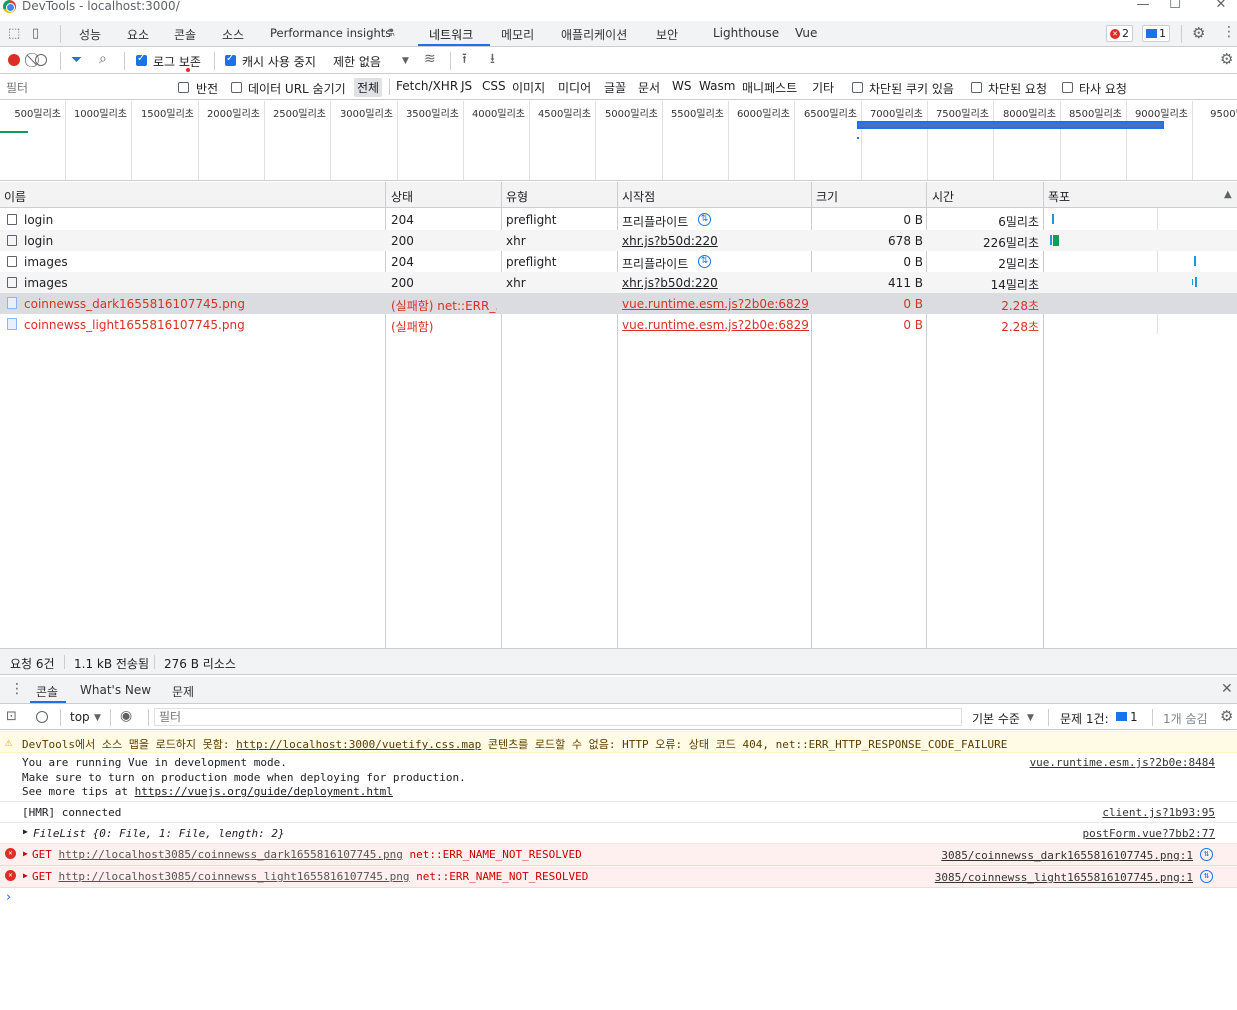 Image resolution: width=1237 pixels, height=1010 pixels. What do you see at coordinates (1122, 762) in the screenshot?
I see `vue-msg-source-link: vue.runtime.esm.js?2b0e:8484` at bounding box center [1122, 762].